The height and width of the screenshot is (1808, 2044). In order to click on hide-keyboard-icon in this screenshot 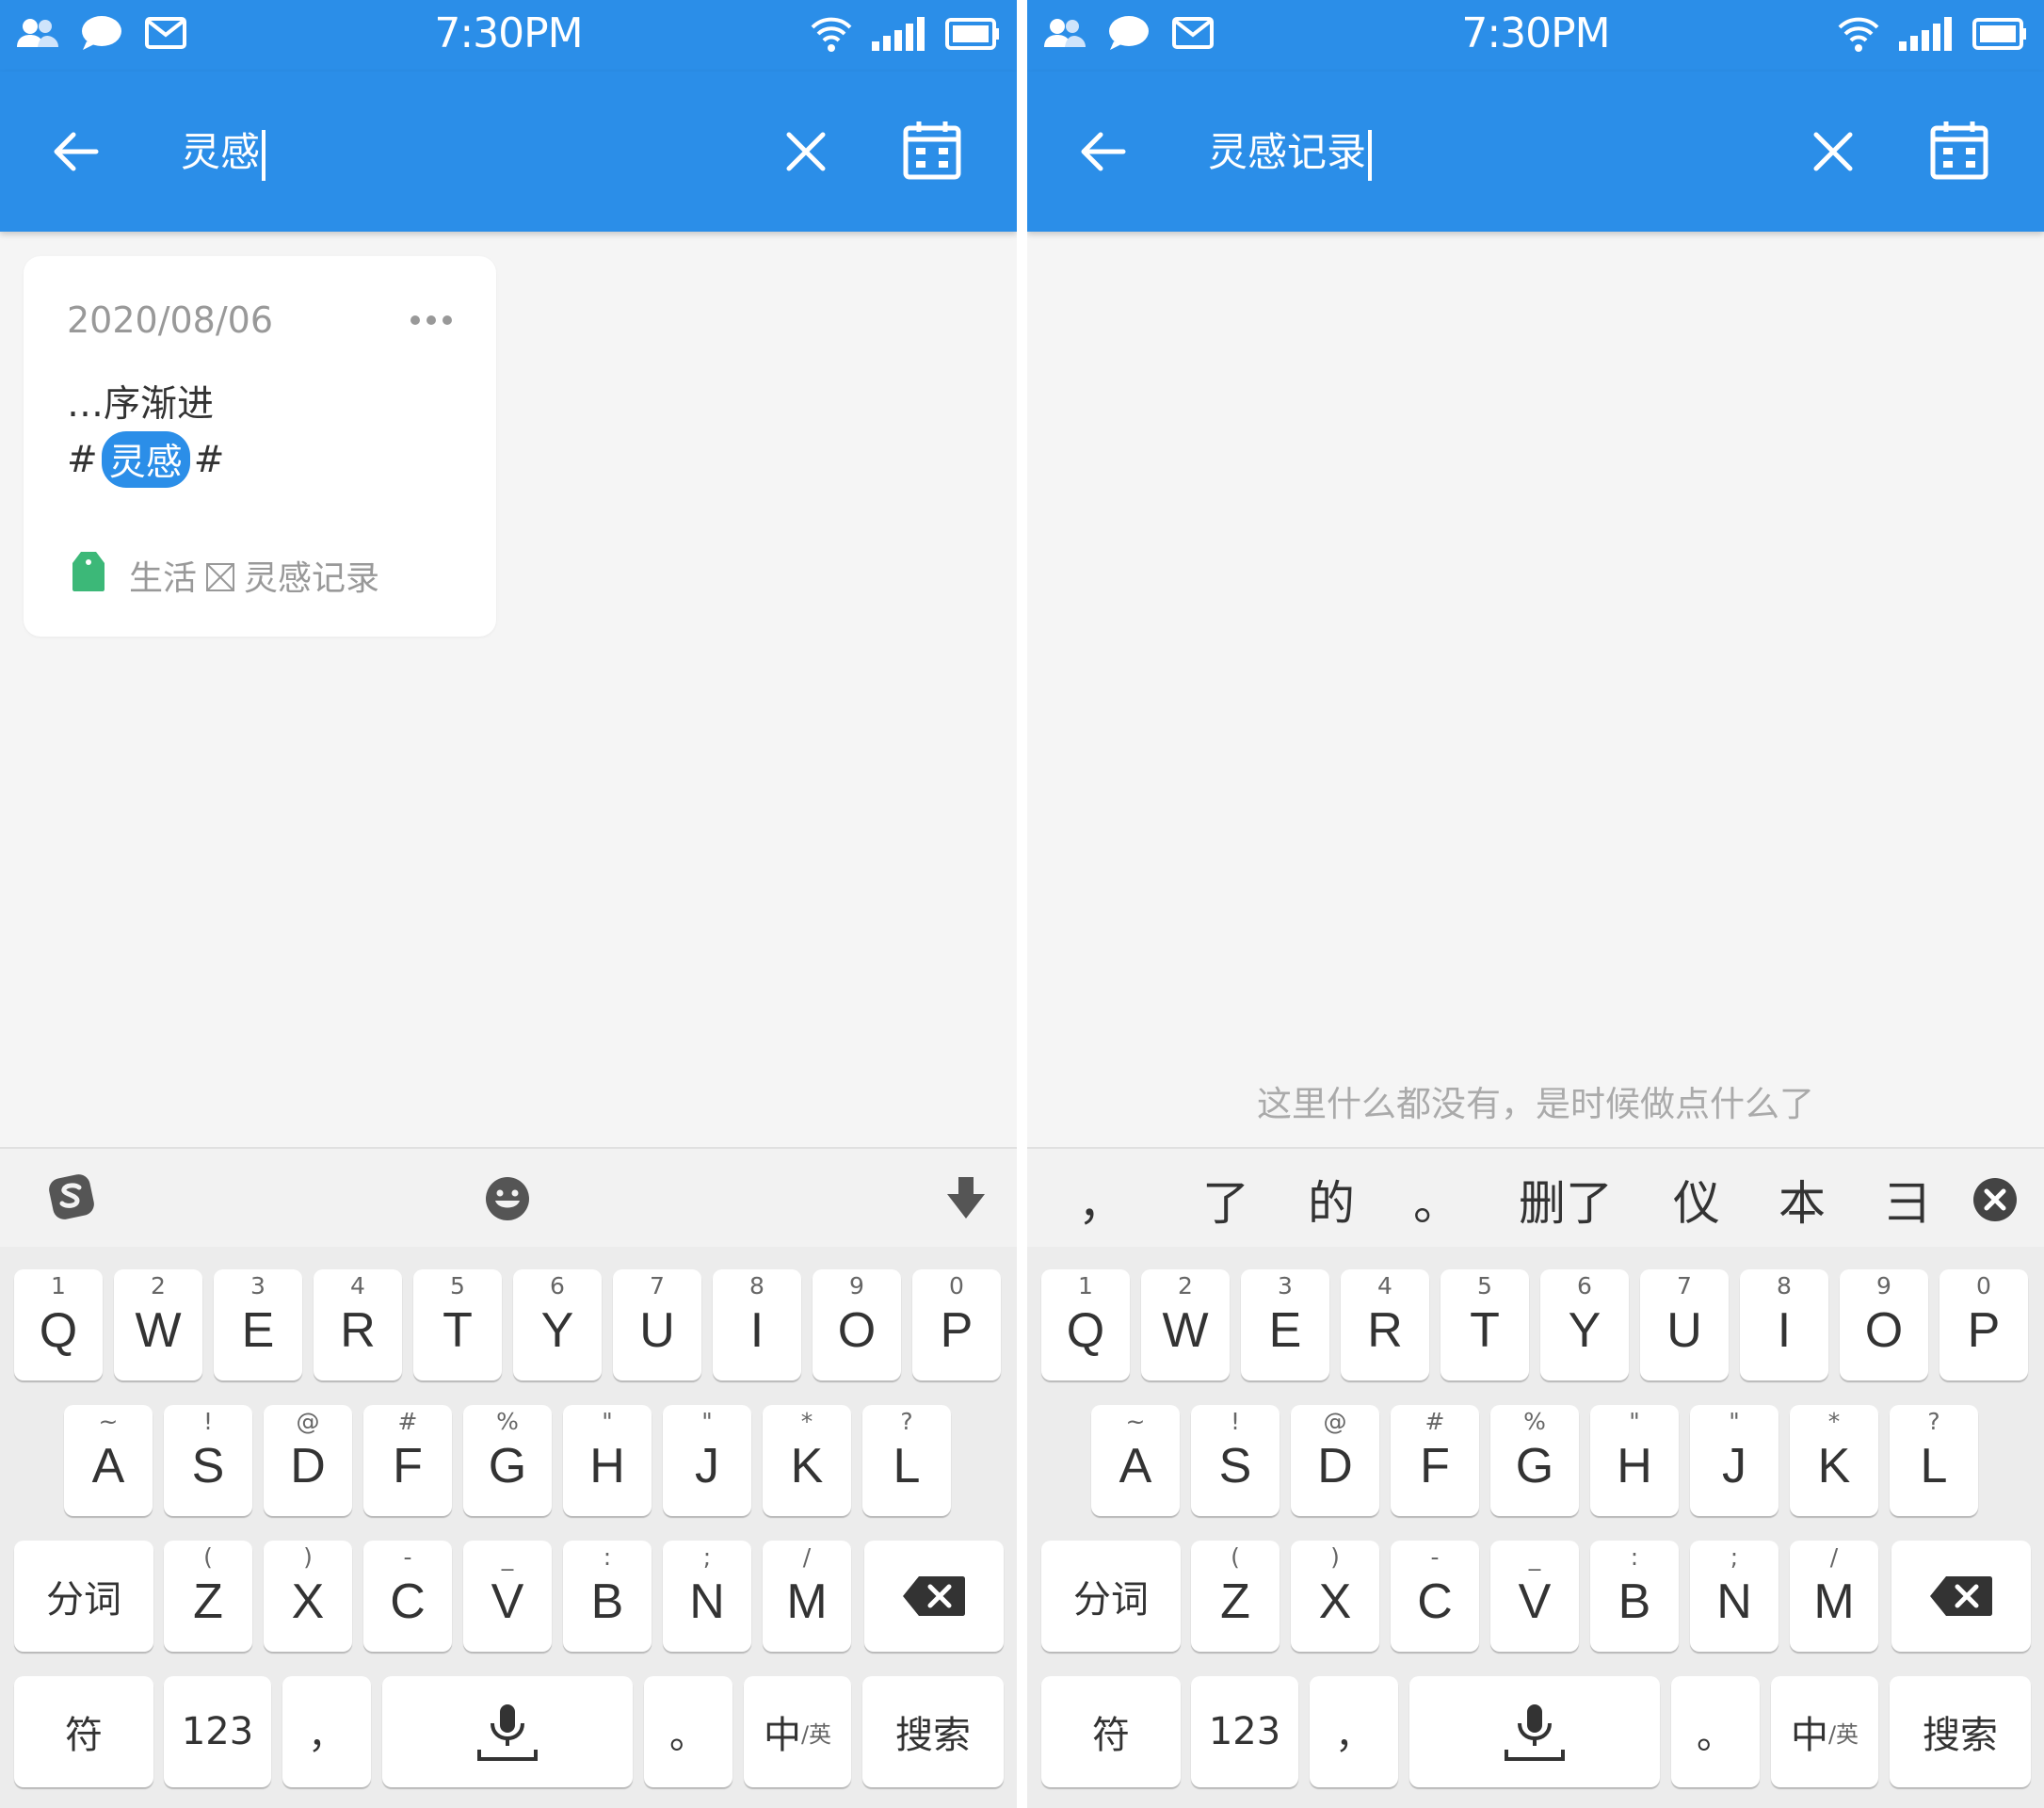, I will do `click(966, 1200)`.